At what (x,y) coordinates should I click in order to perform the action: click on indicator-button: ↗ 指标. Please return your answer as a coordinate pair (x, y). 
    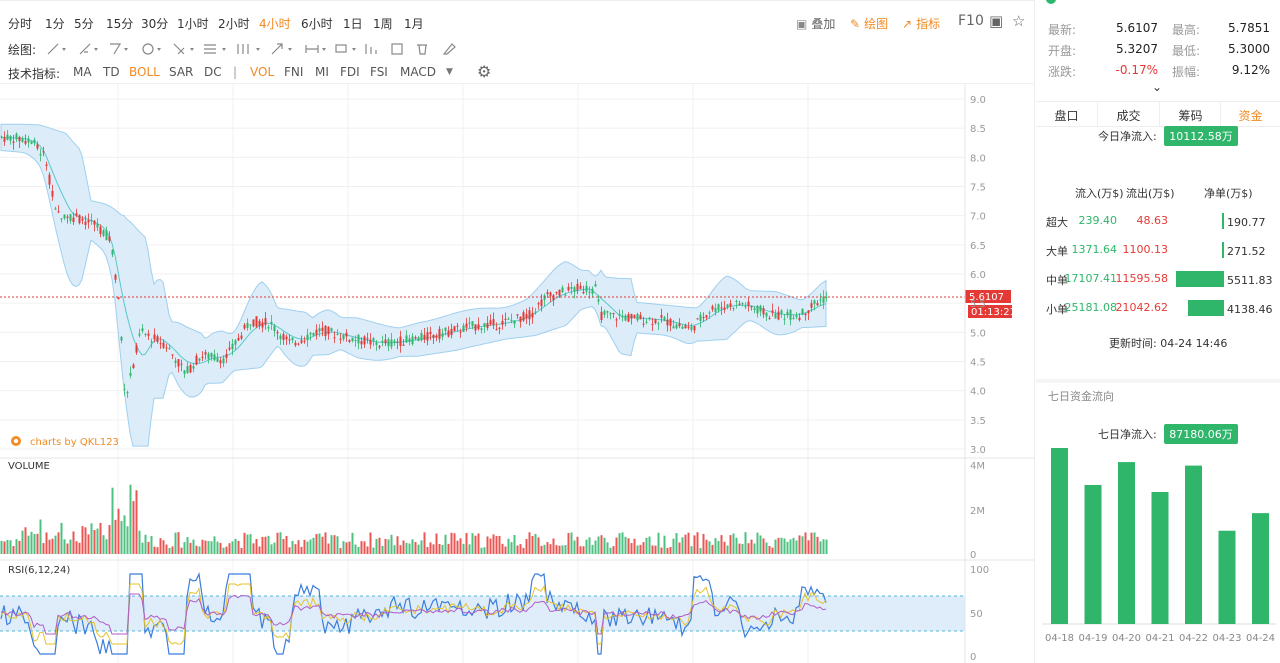
    Looking at the image, I should click on (921, 23).